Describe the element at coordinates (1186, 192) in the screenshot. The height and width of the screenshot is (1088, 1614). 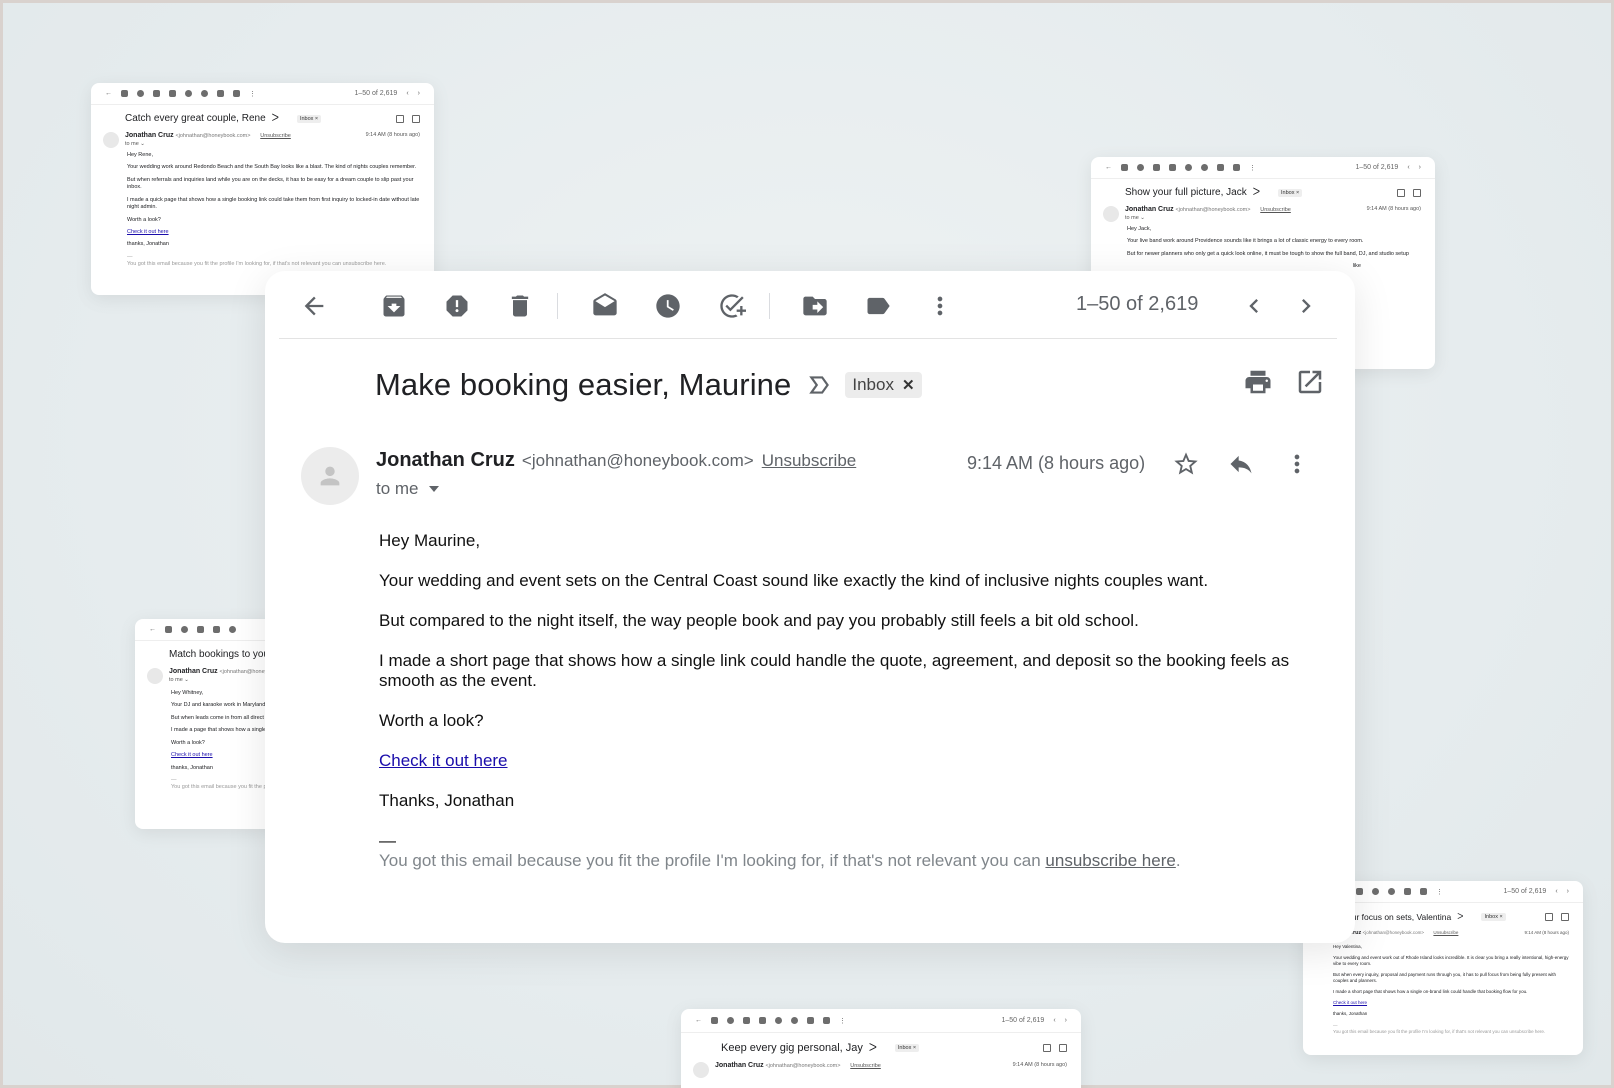
I see `preview-subject: Show your full picture, Jack` at that location.